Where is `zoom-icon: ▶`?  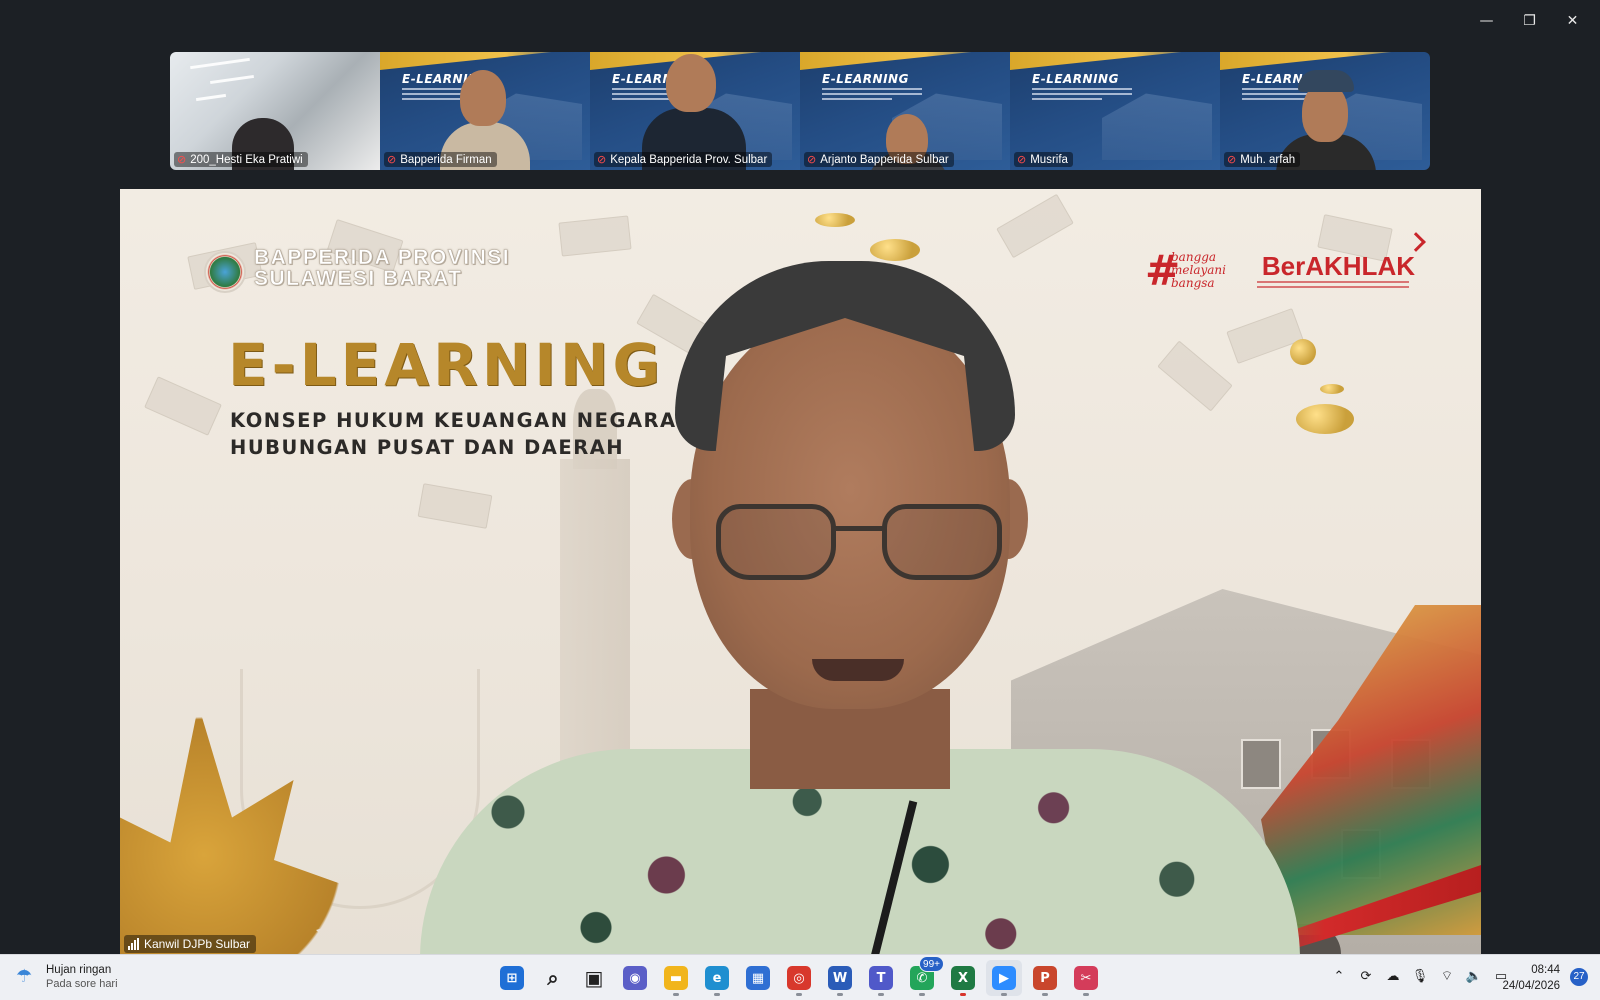
zoom-icon: ▶ is located at coordinates (1004, 978).